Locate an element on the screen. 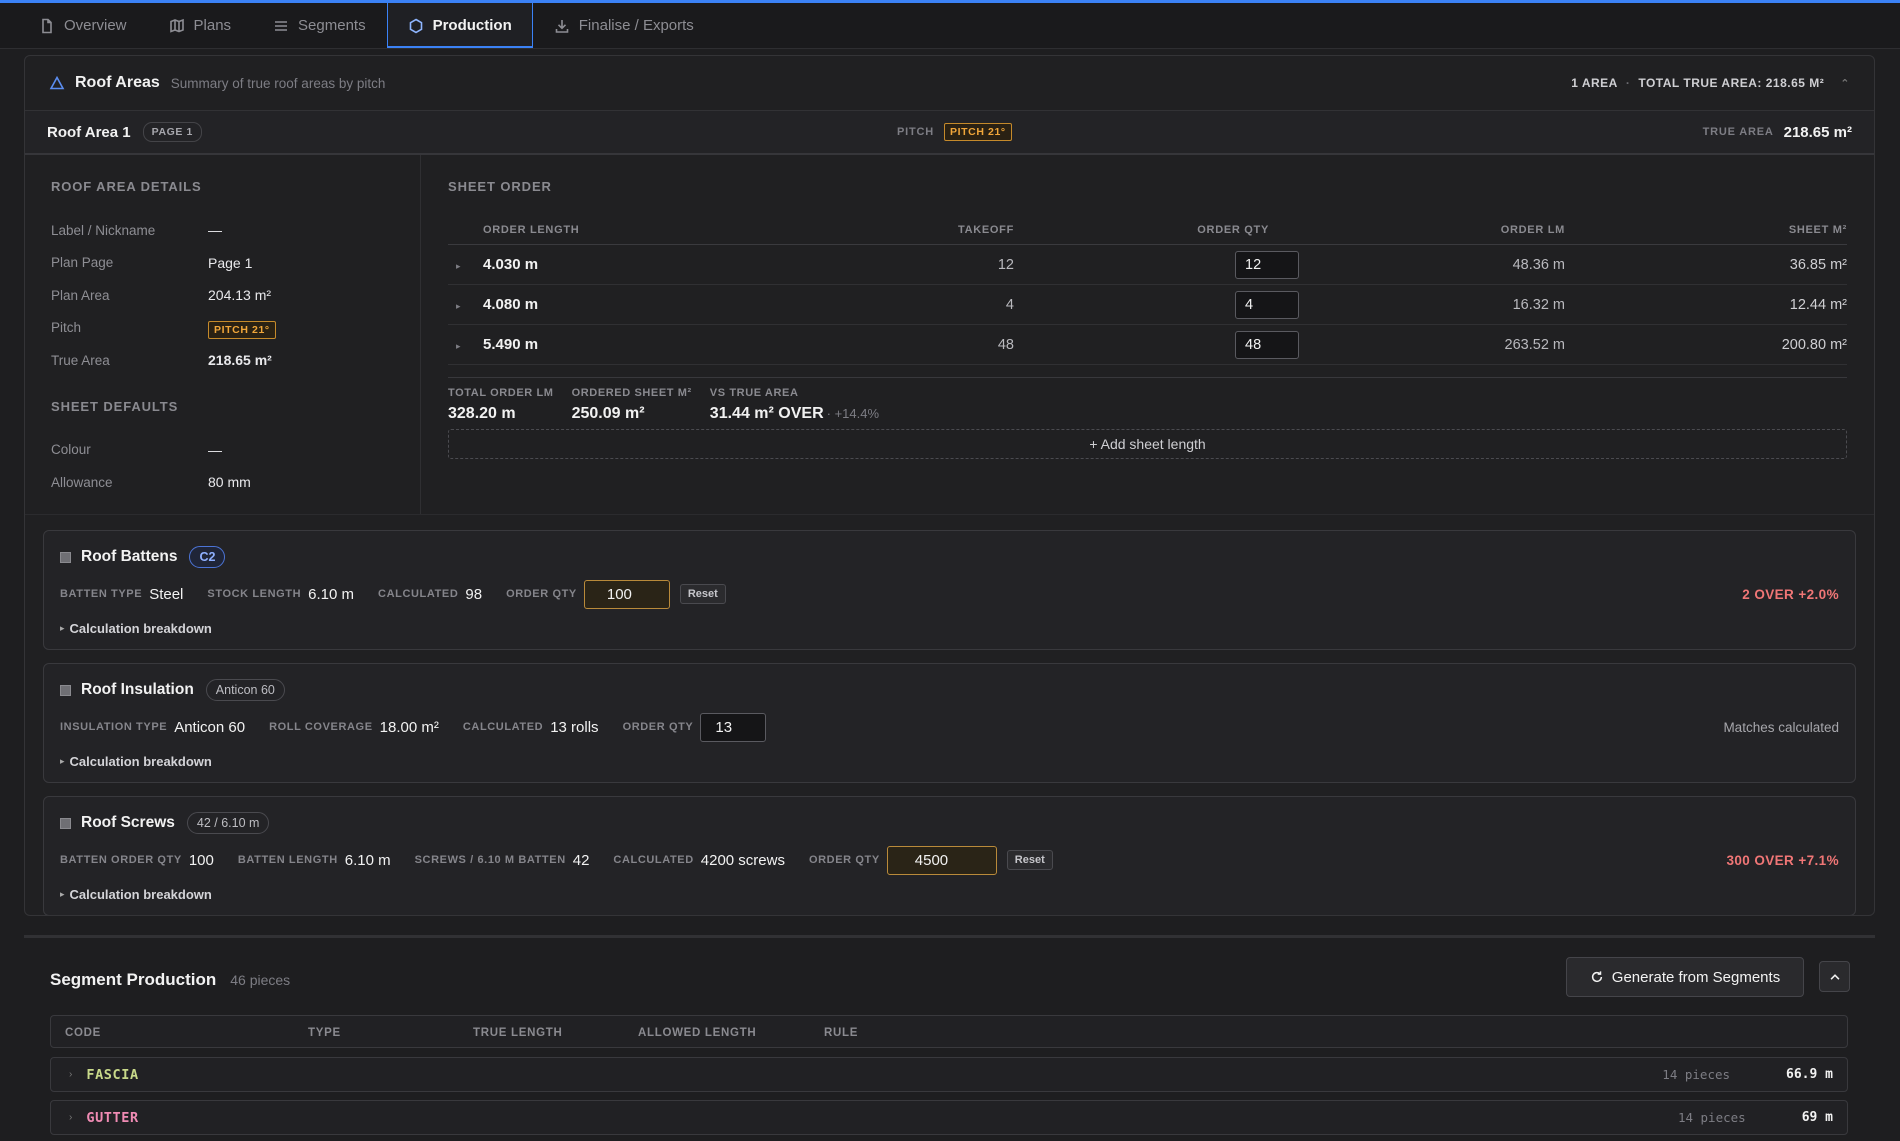 Image resolution: width=1900 pixels, height=1141 pixels. field-caption: INSULATION TYPE is located at coordinates (114, 727).